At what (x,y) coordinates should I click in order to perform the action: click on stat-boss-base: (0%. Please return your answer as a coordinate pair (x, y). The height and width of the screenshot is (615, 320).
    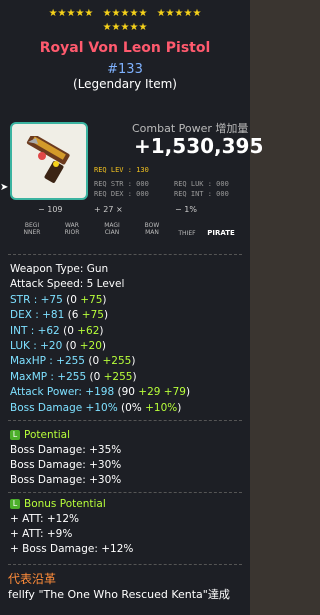
    Looking at the image, I should click on (133, 407).